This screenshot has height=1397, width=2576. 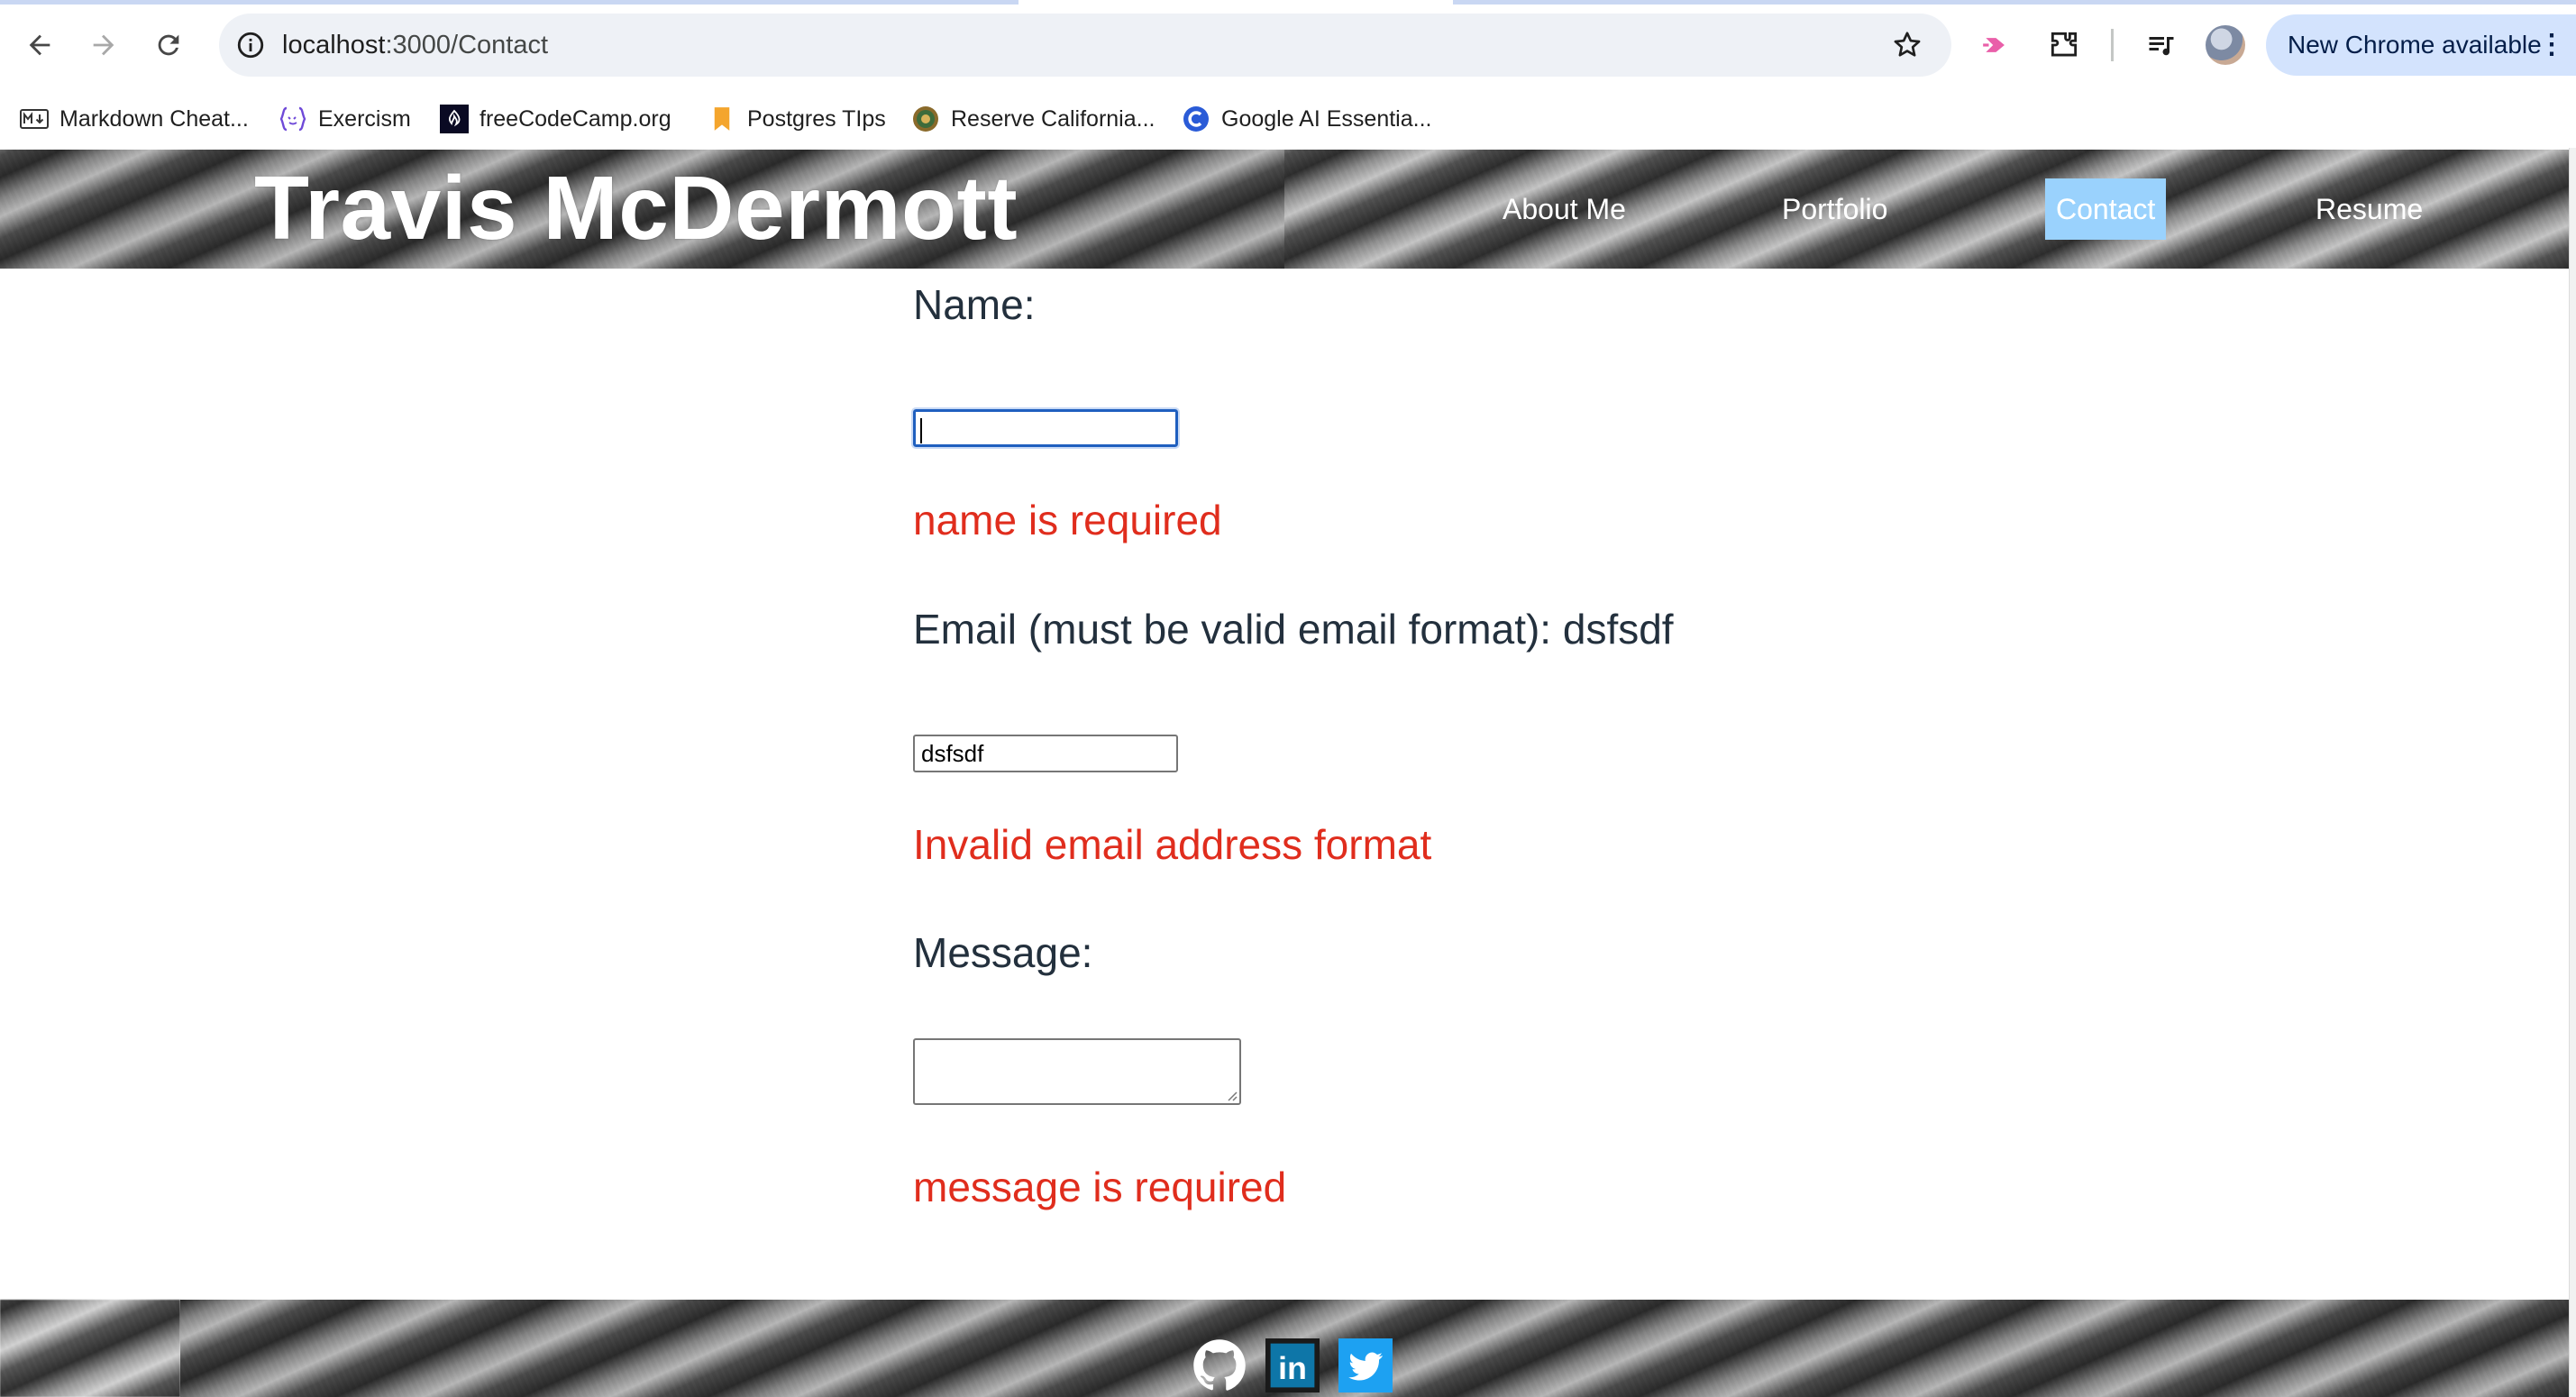 What do you see at coordinates (1998, 45) in the screenshot?
I see `extension-arrow-icon` at bounding box center [1998, 45].